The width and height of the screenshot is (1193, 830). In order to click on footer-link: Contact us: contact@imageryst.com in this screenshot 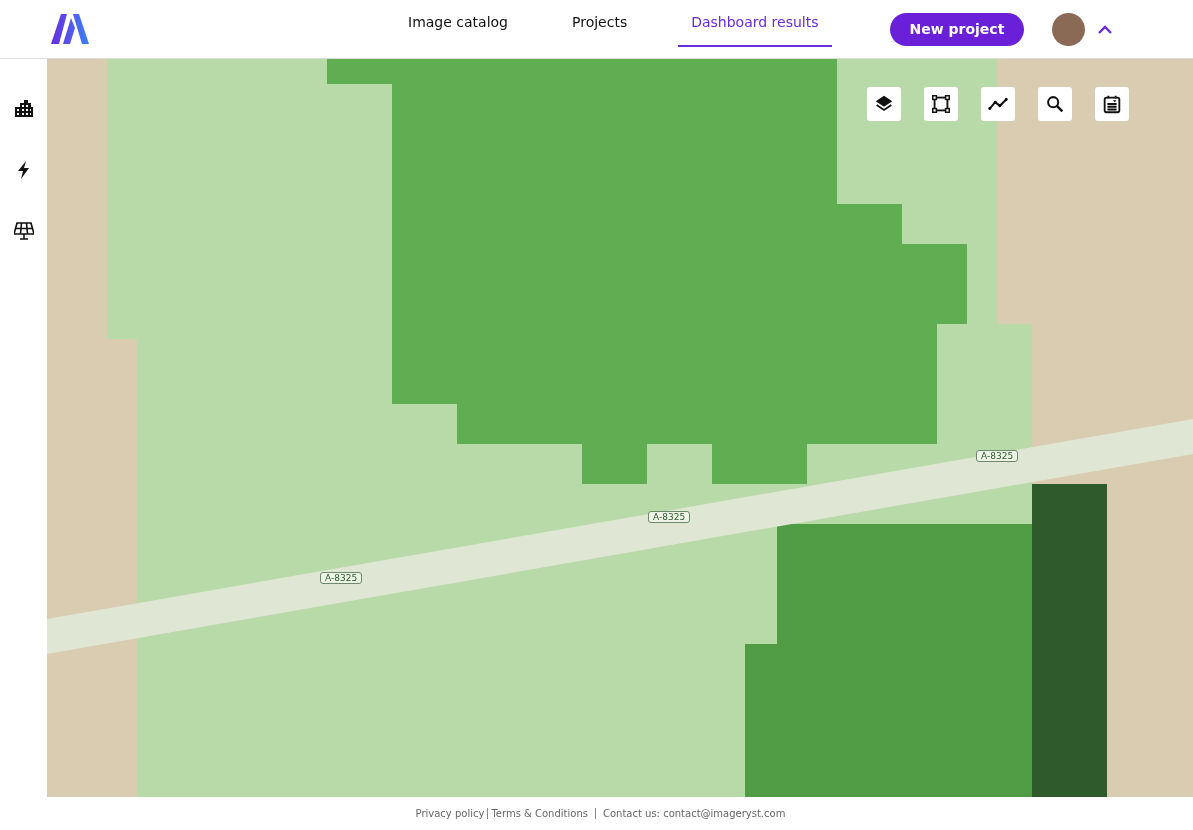, I will do `click(694, 813)`.